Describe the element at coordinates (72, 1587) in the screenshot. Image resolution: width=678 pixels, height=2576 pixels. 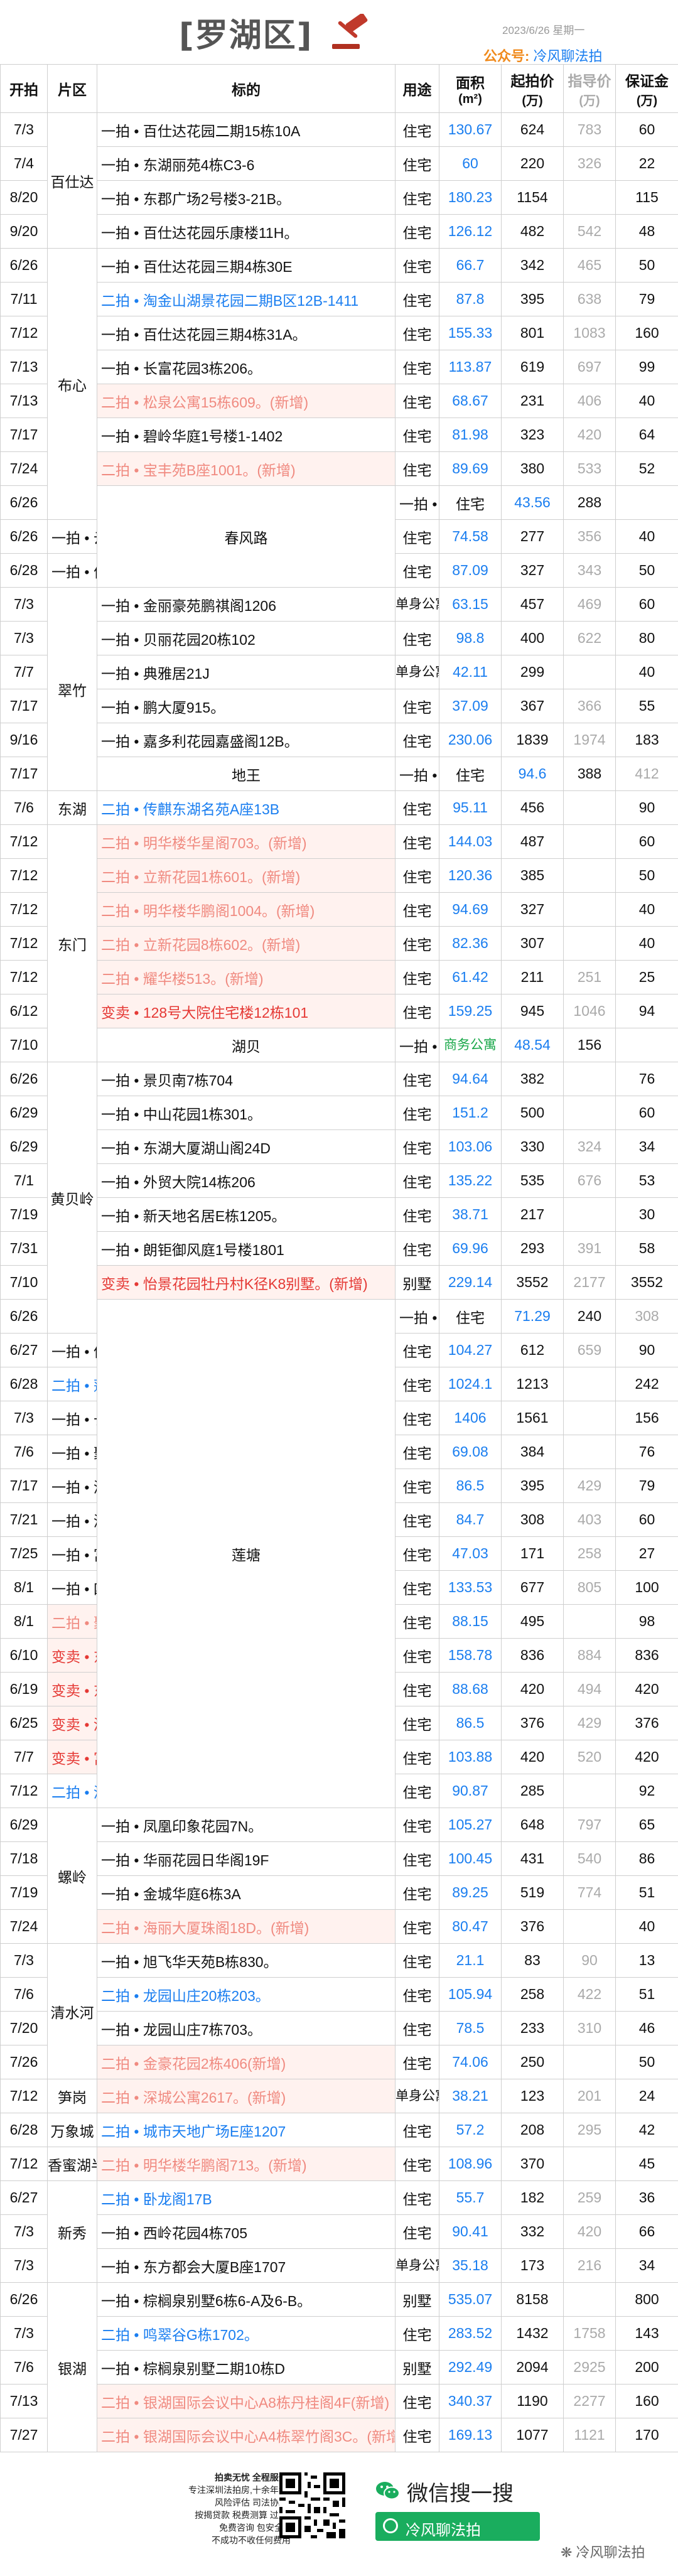
I see `target-cell: 一拍 • 四季御园6座4003` at that location.